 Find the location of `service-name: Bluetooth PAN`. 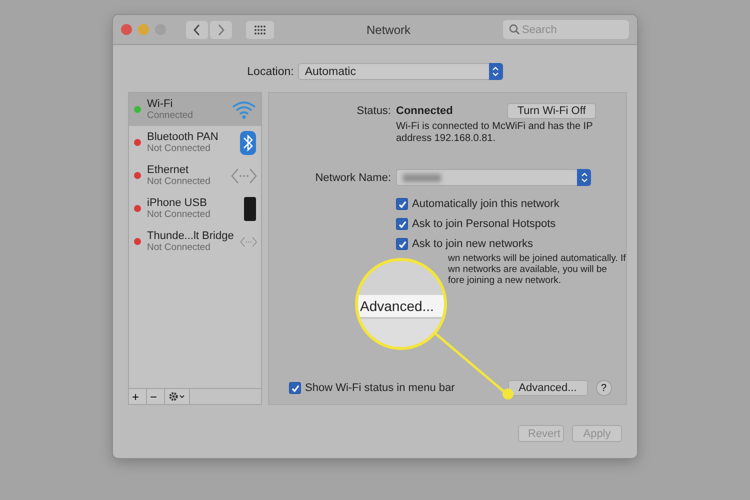

service-name: Bluetooth PAN is located at coordinates (183, 136).